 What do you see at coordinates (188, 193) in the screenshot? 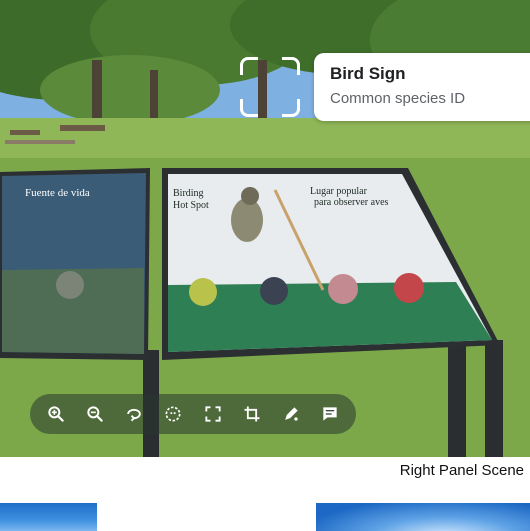
I see `svg-text: Birding` at bounding box center [188, 193].